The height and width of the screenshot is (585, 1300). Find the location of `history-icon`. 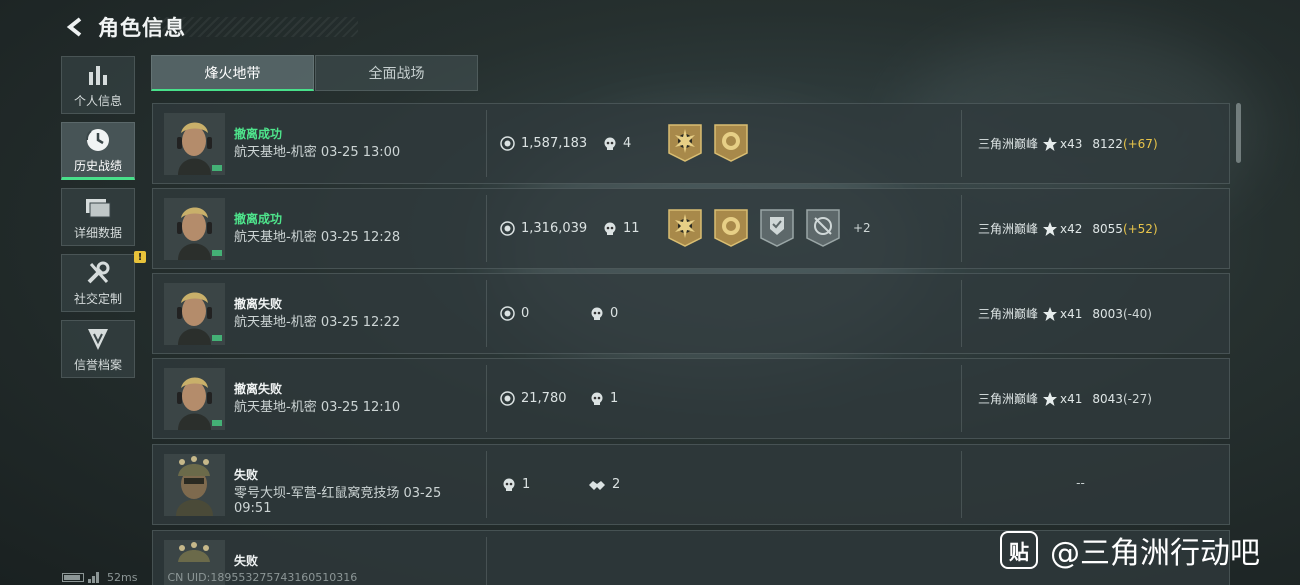

history-icon is located at coordinates (98, 140).